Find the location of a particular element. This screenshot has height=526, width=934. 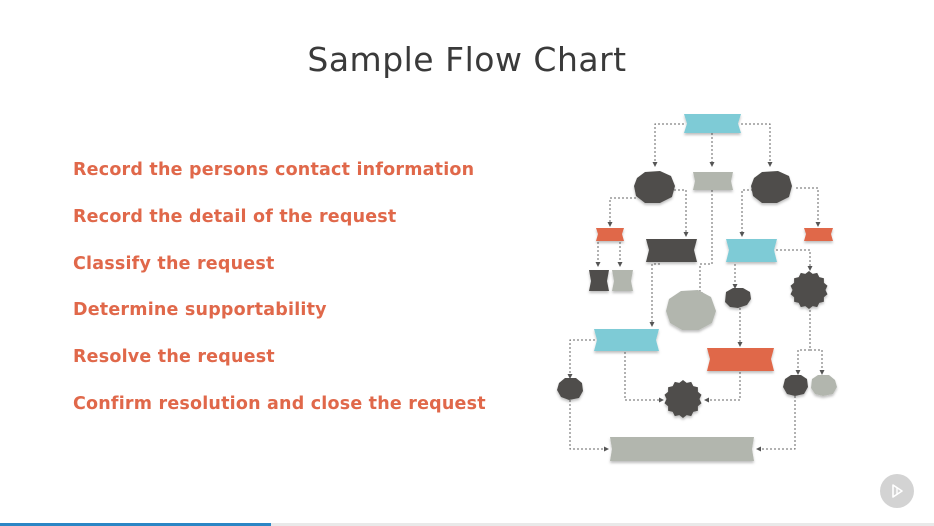

play-button is located at coordinates (897, 491).